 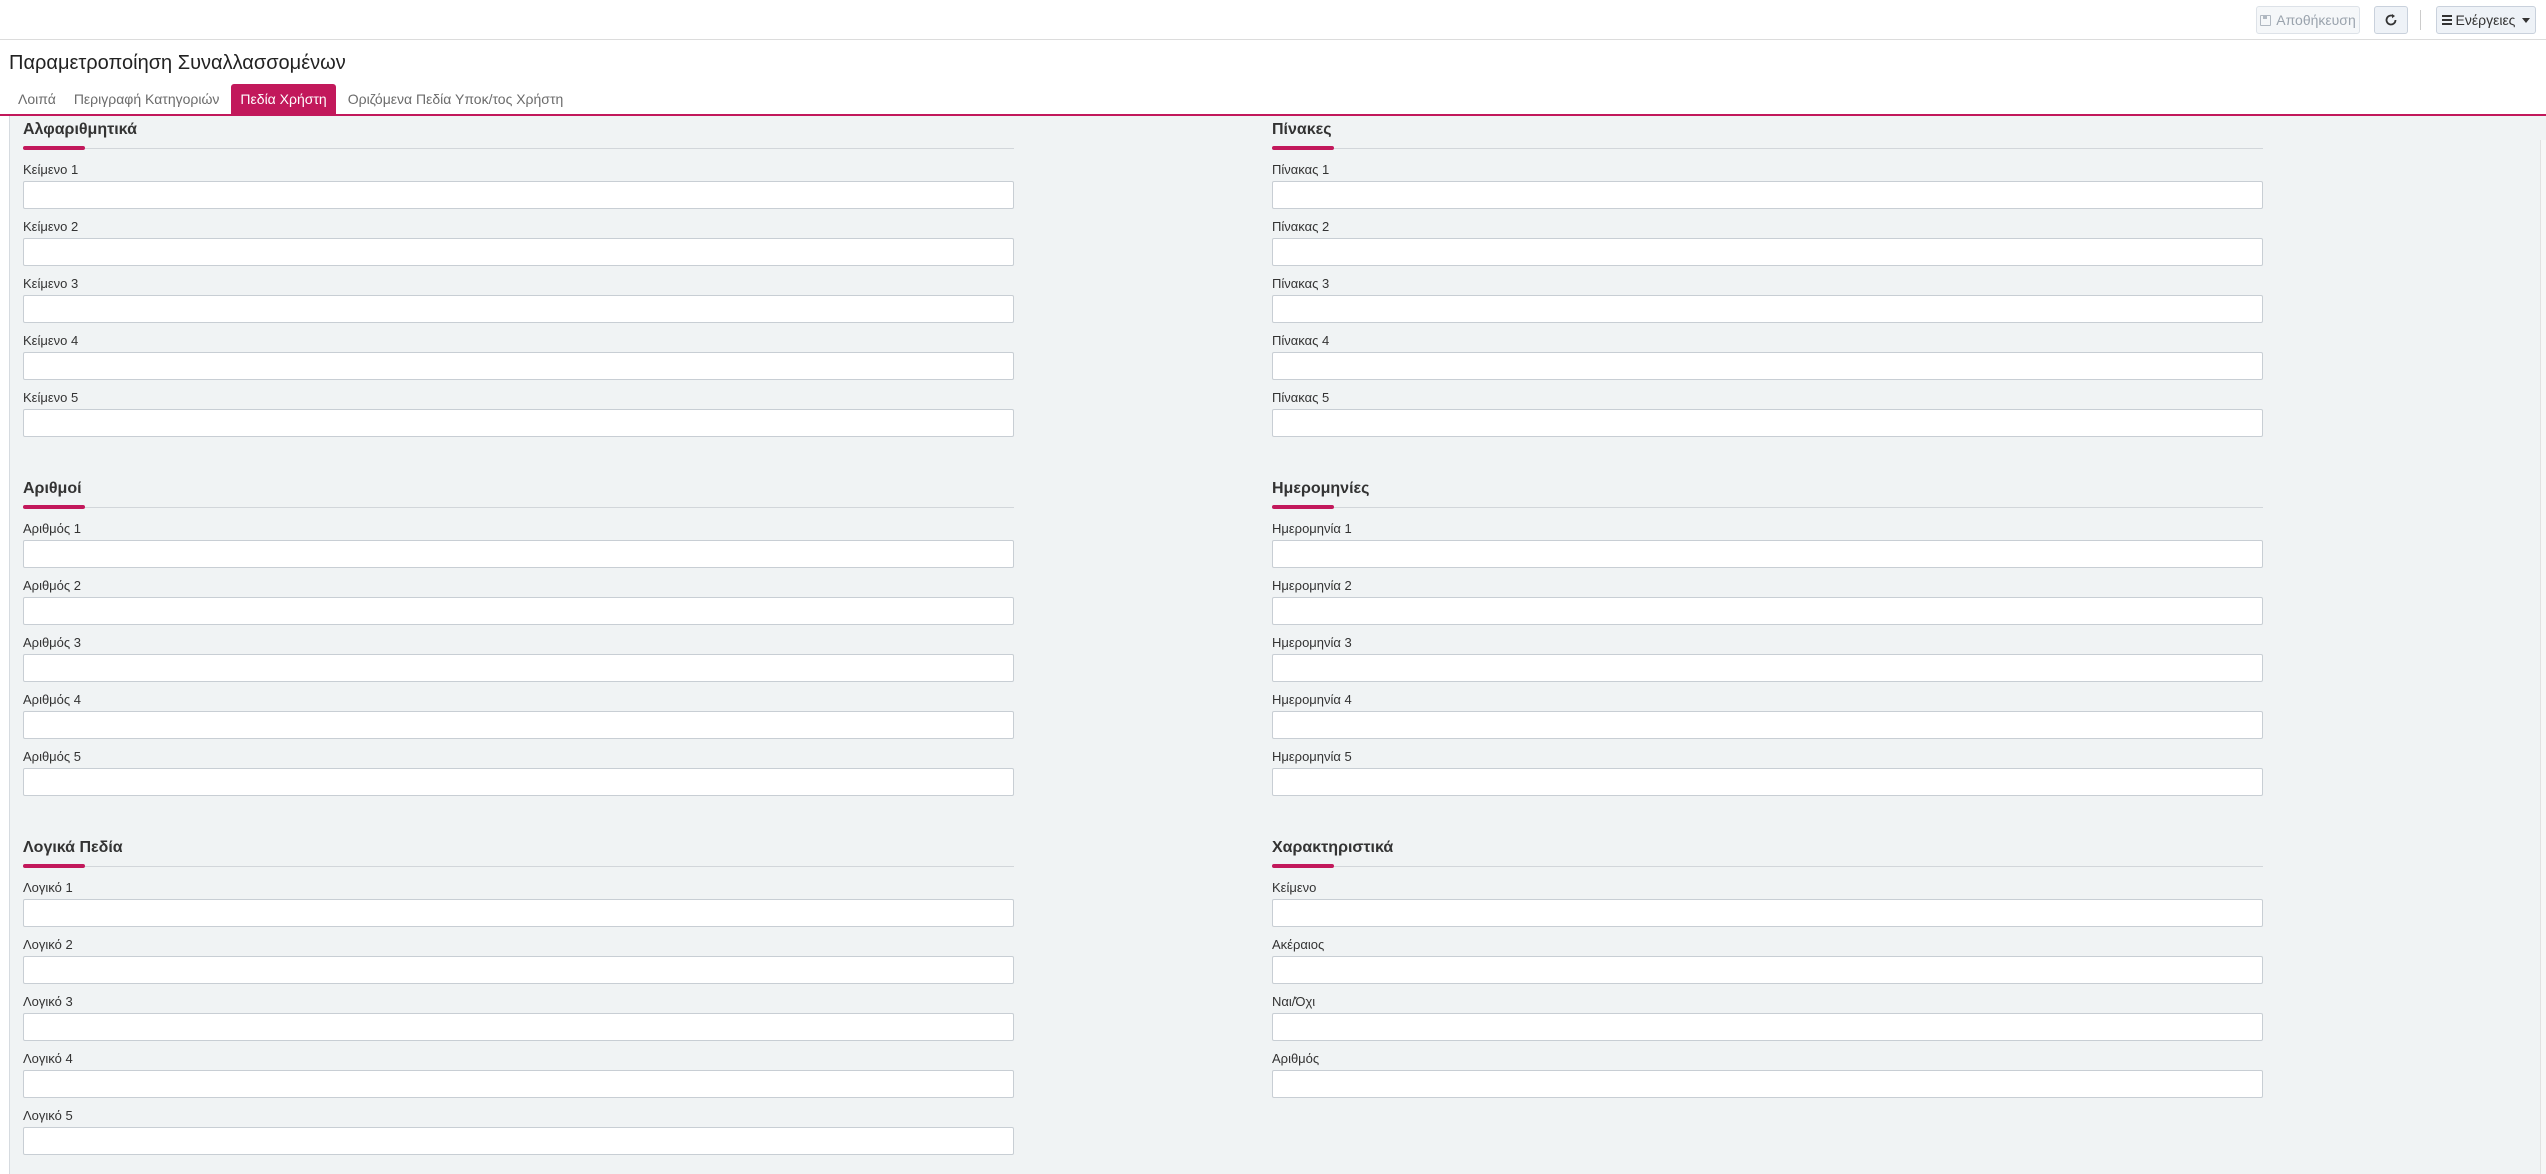 I want to click on field-label: Κείμενο 2, so click(x=51, y=226).